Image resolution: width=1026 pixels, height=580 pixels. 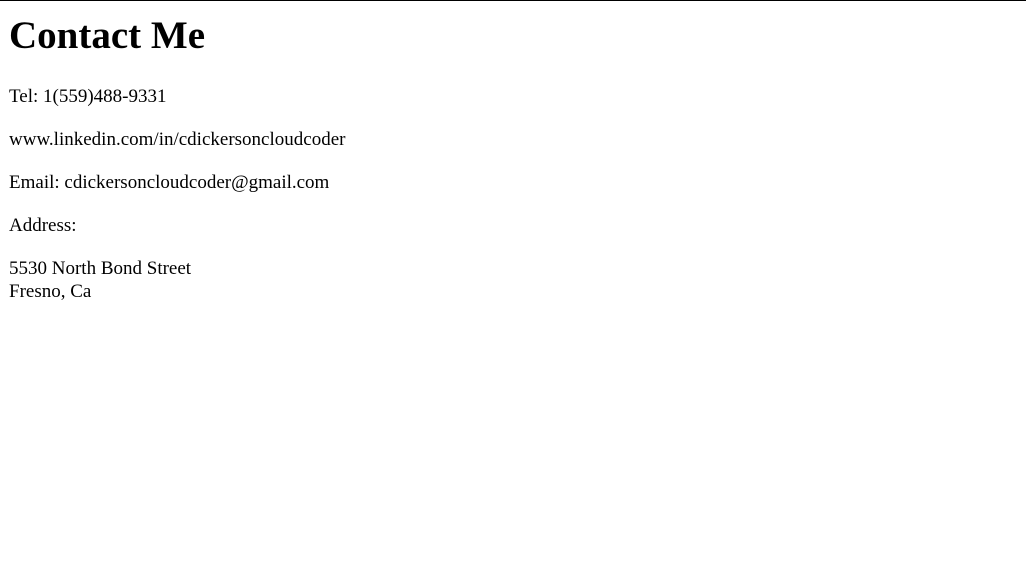 What do you see at coordinates (513, 0) in the screenshot?
I see `top-divider` at bounding box center [513, 0].